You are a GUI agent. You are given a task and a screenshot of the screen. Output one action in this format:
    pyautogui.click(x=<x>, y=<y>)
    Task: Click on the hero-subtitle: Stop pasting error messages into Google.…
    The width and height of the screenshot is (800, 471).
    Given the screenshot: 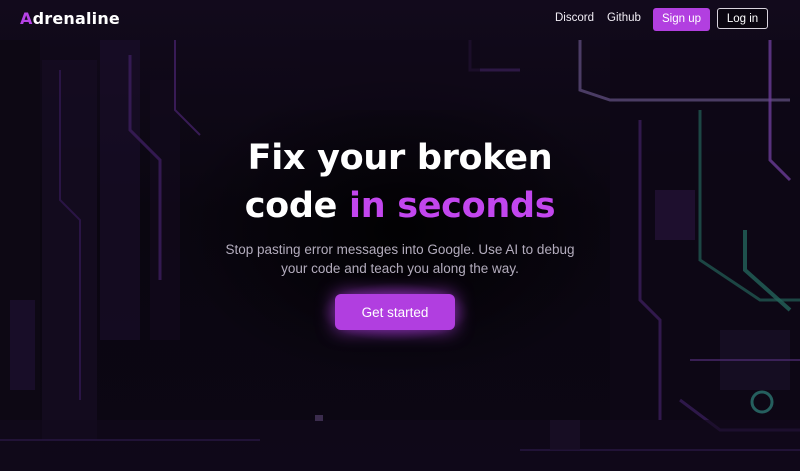 What is the action you would take?
    pyautogui.click(x=400, y=259)
    